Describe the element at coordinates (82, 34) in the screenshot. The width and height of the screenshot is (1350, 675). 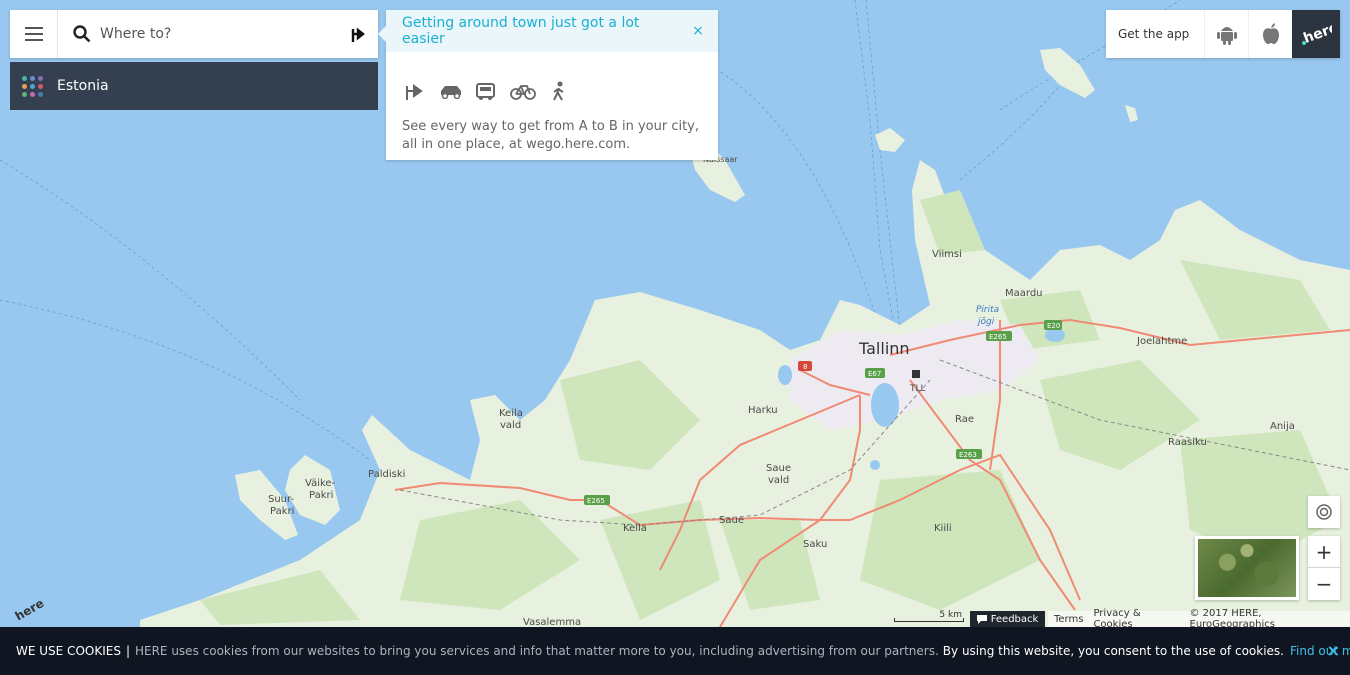
I see `search-icon` at that location.